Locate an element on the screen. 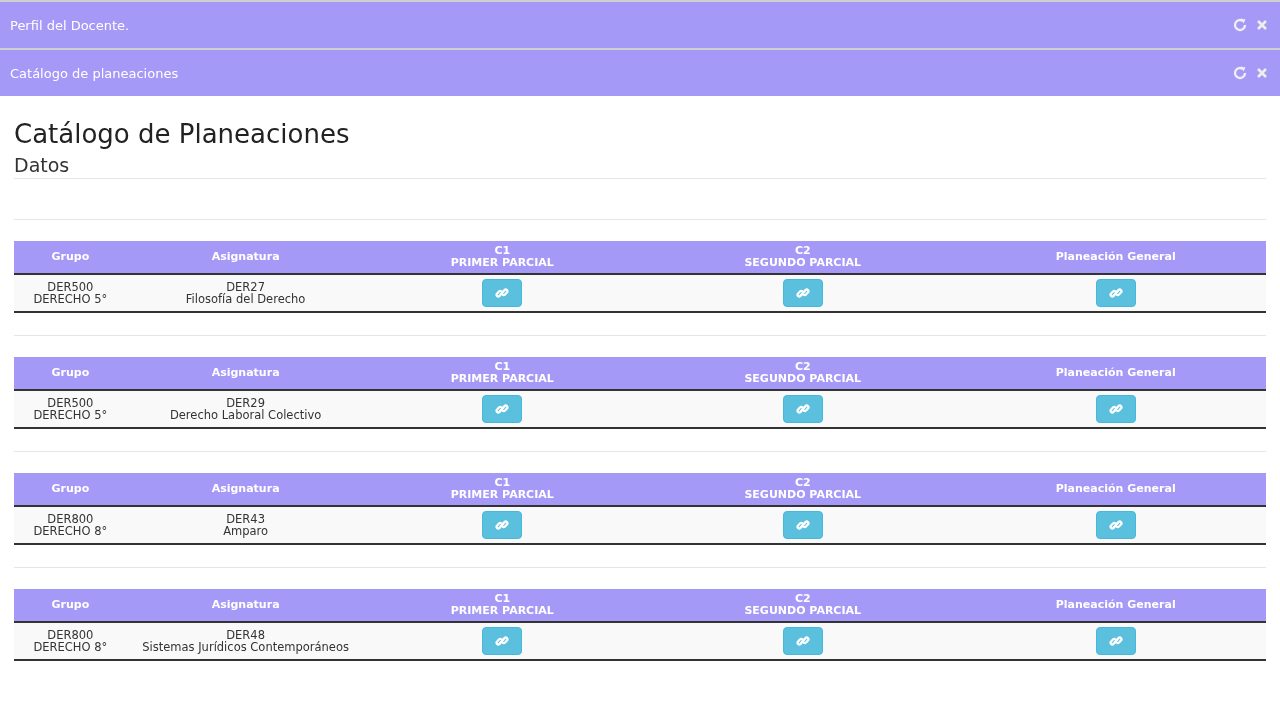 The height and width of the screenshot is (720, 1280). panel-title: Catálogo de planeaciones is located at coordinates (95, 73).